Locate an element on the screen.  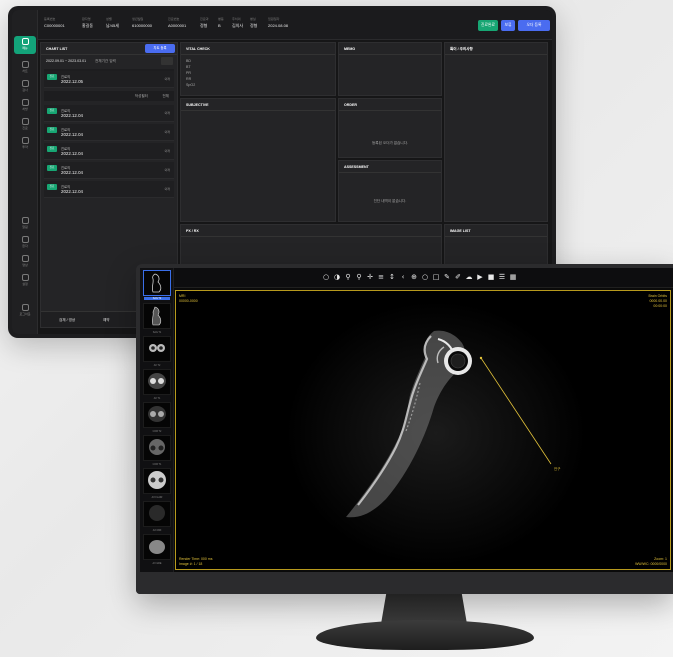
vital-key: BT is located at coordinates (188, 67).